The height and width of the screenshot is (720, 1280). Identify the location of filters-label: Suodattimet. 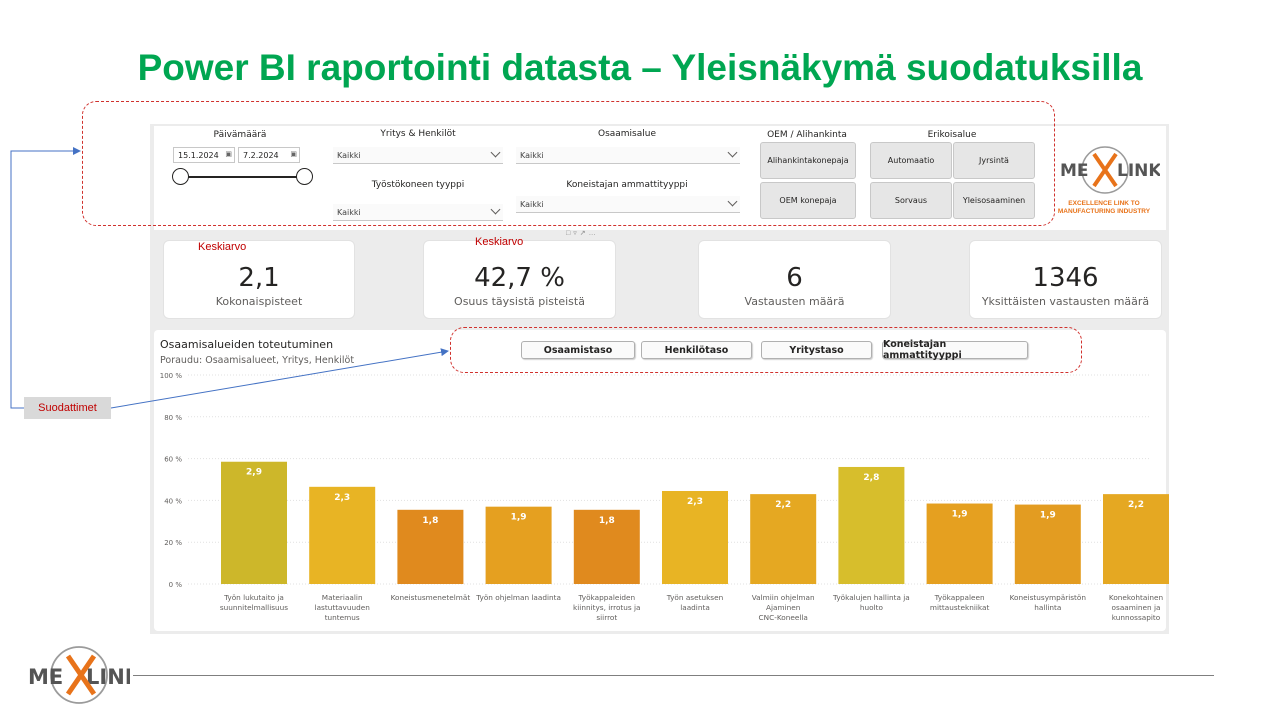
(67, 408).